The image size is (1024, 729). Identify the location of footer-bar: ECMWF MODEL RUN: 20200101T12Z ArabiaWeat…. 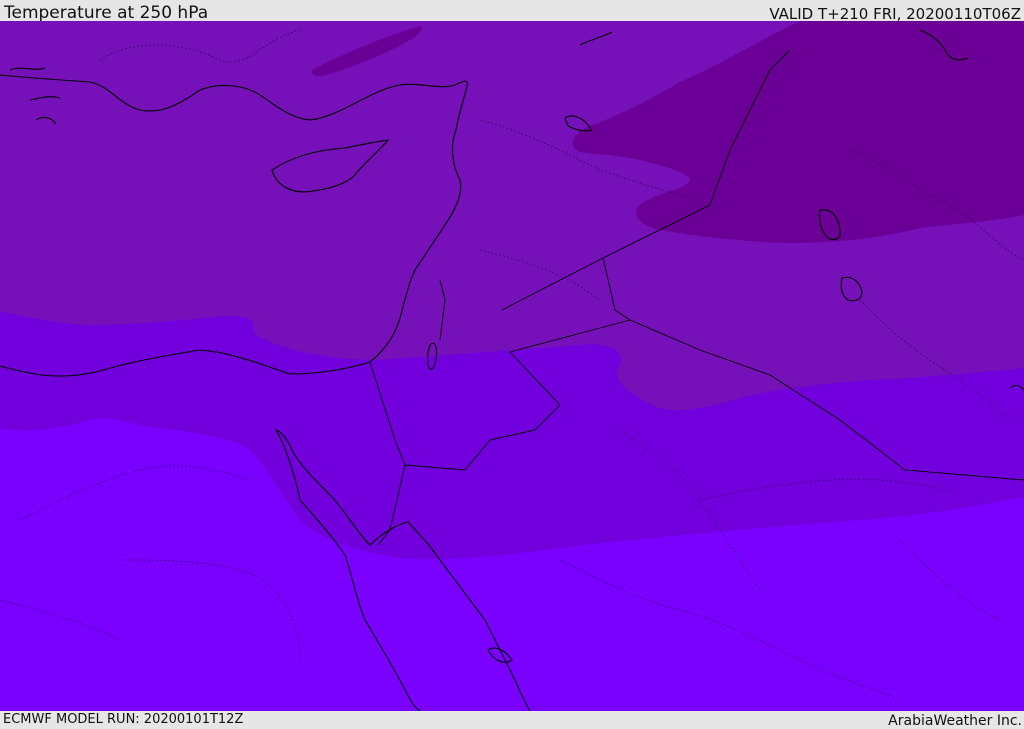
(512, 720).